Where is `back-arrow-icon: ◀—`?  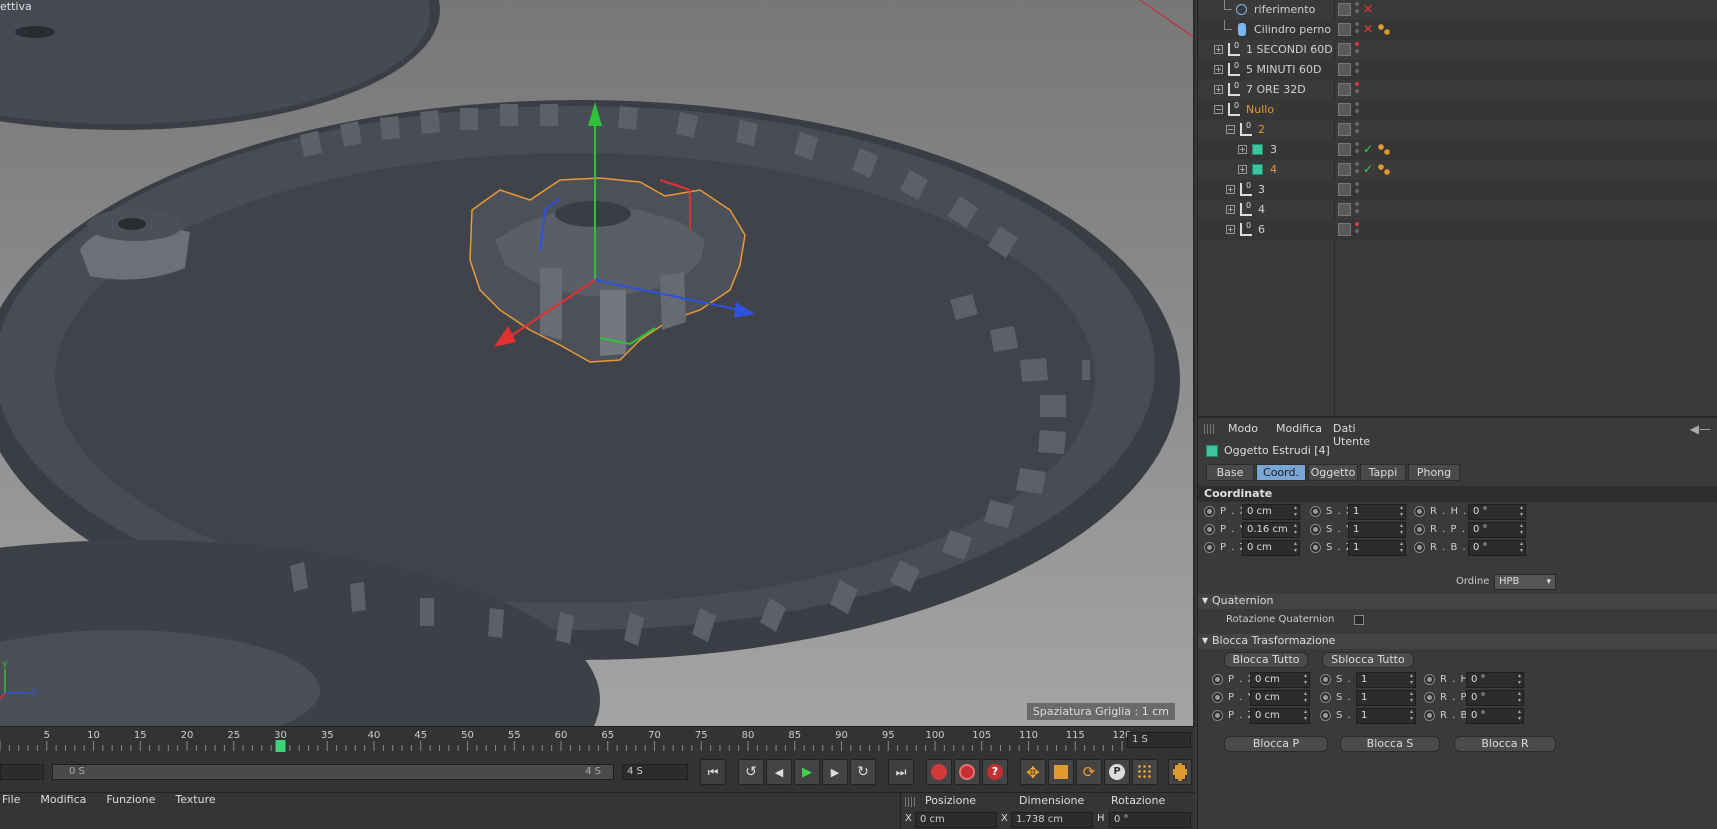
back-arrow-icon: ◀— is located at coordinates (1700, 429).